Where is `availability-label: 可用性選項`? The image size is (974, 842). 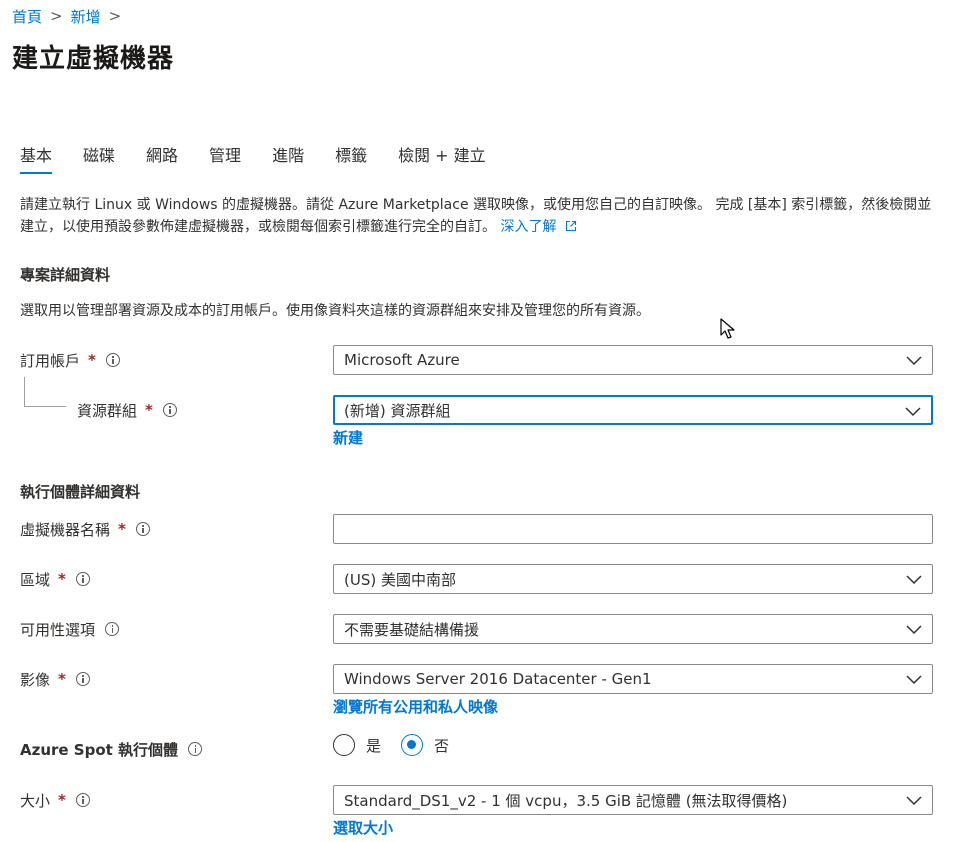 availability-label: 可用性選項 is located at coordinates (70, 629).